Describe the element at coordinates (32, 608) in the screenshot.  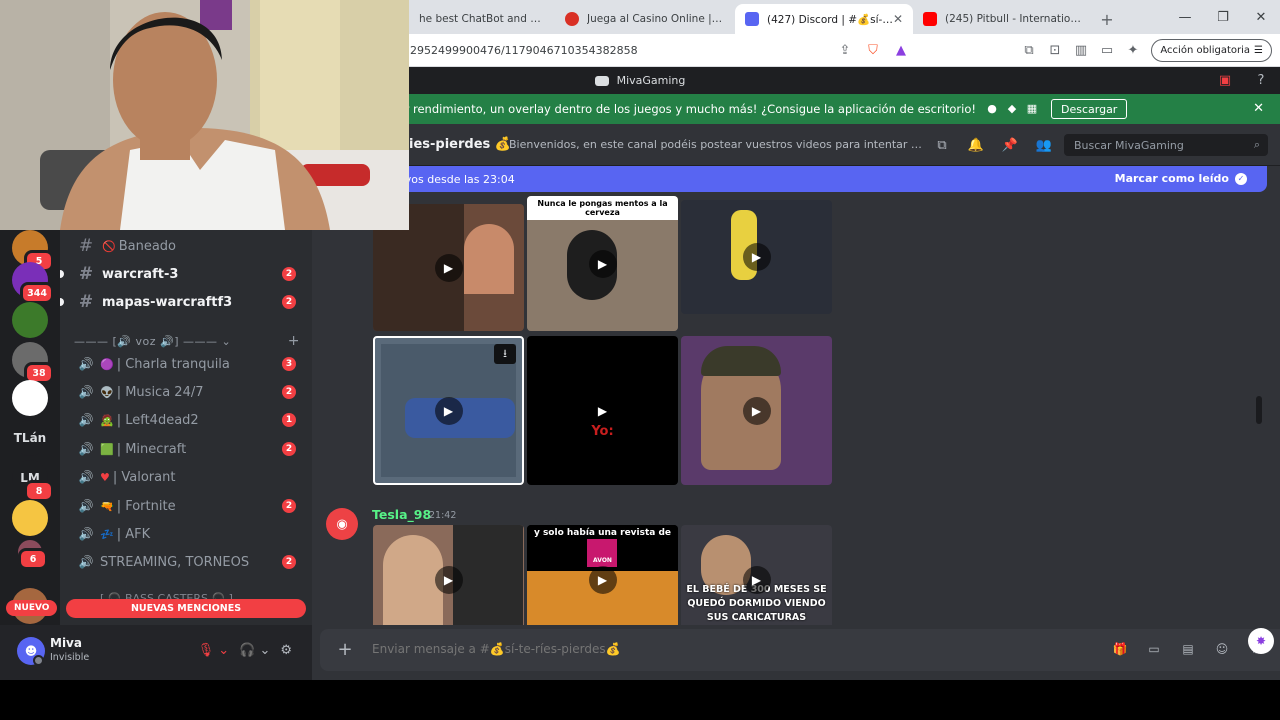
I see `new-pill: NUEVO` at that location.